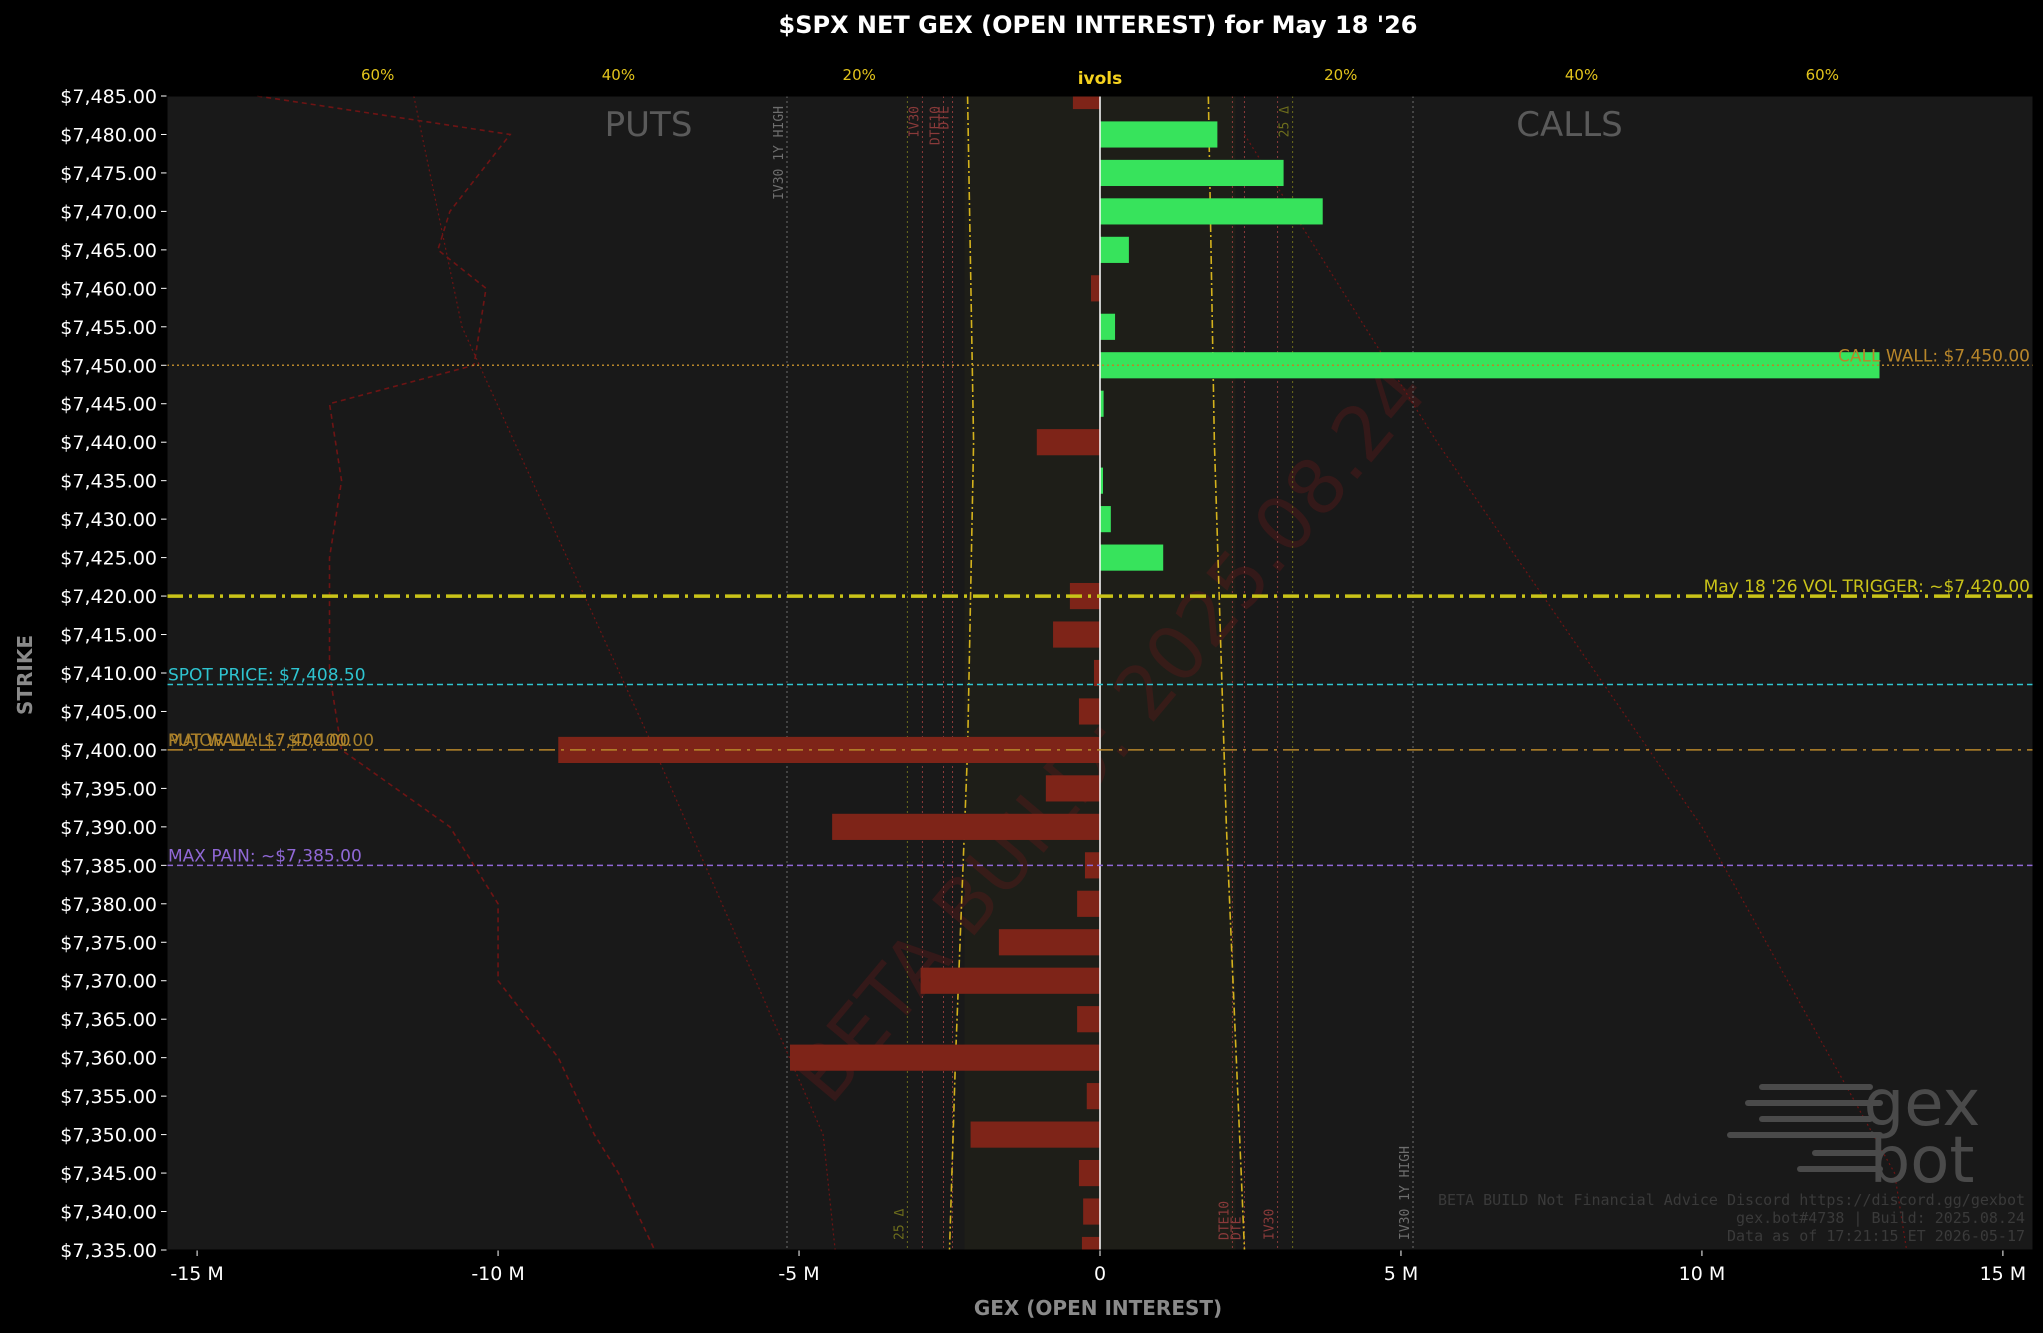 This screenshot has width=2043, height=1333. What do you see at coordinates (108, 328) in the screenshot?
I see `y-tick-label: $7,455.00` at bounding box center [108, 328].